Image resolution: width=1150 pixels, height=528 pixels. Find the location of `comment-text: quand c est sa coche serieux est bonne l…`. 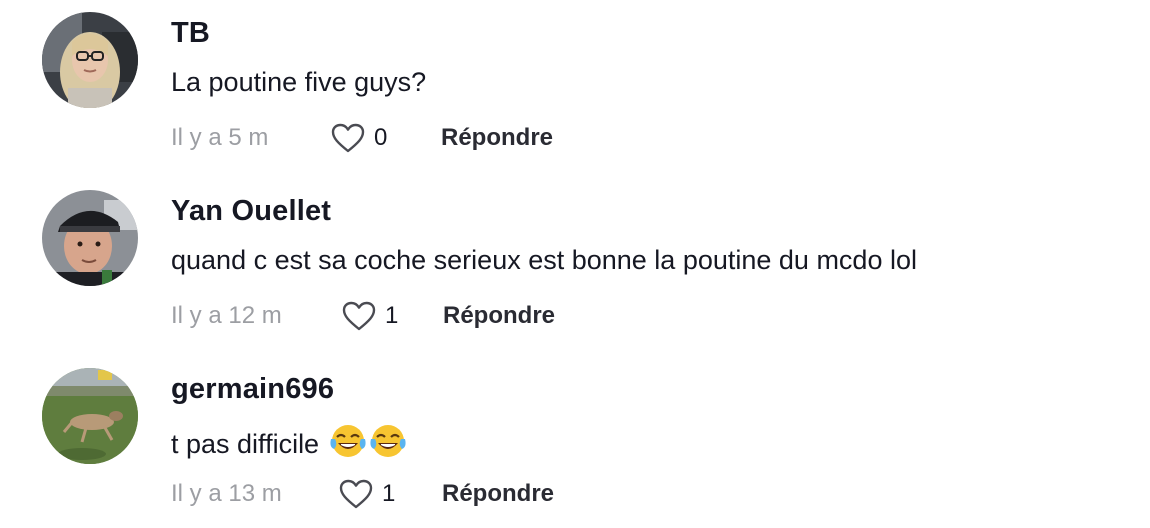

comment-text: quand c est sa coche serieux est bonne l… is located at coordinates (544, 260).